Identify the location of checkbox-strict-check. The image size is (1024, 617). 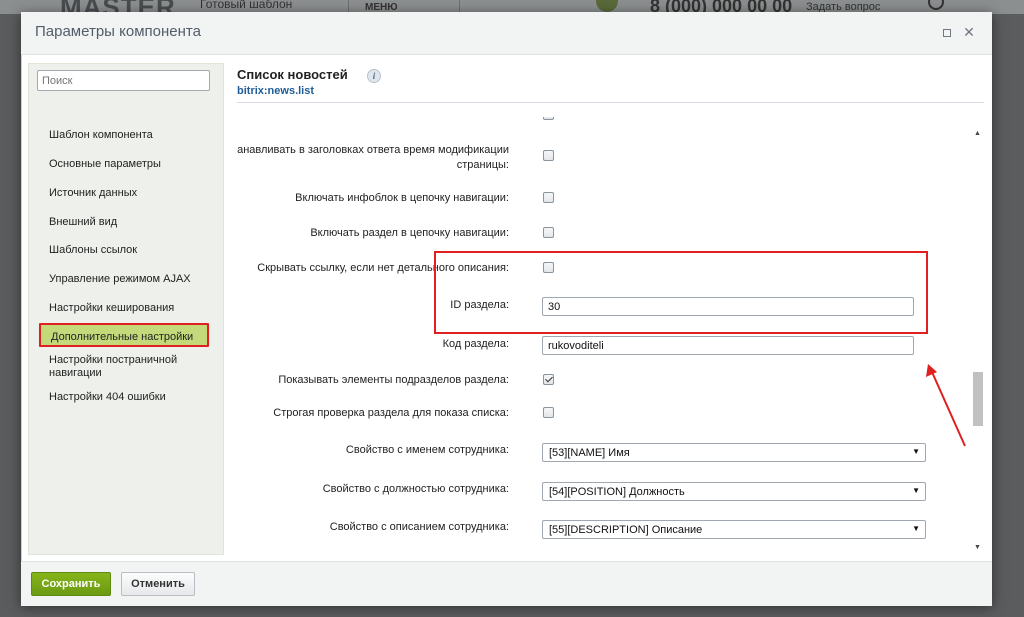
(548, 412).